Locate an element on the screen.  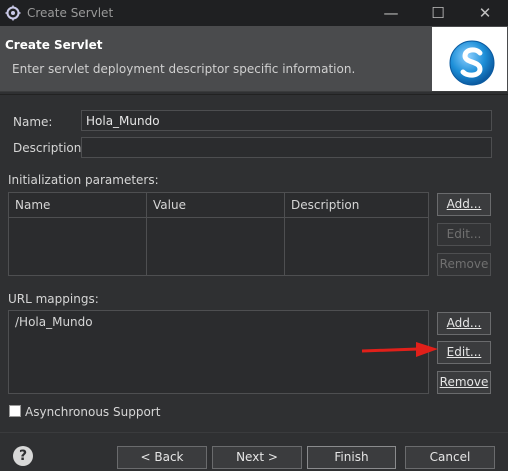
url-remove-button: Remove is located at coordinates (464, 382).